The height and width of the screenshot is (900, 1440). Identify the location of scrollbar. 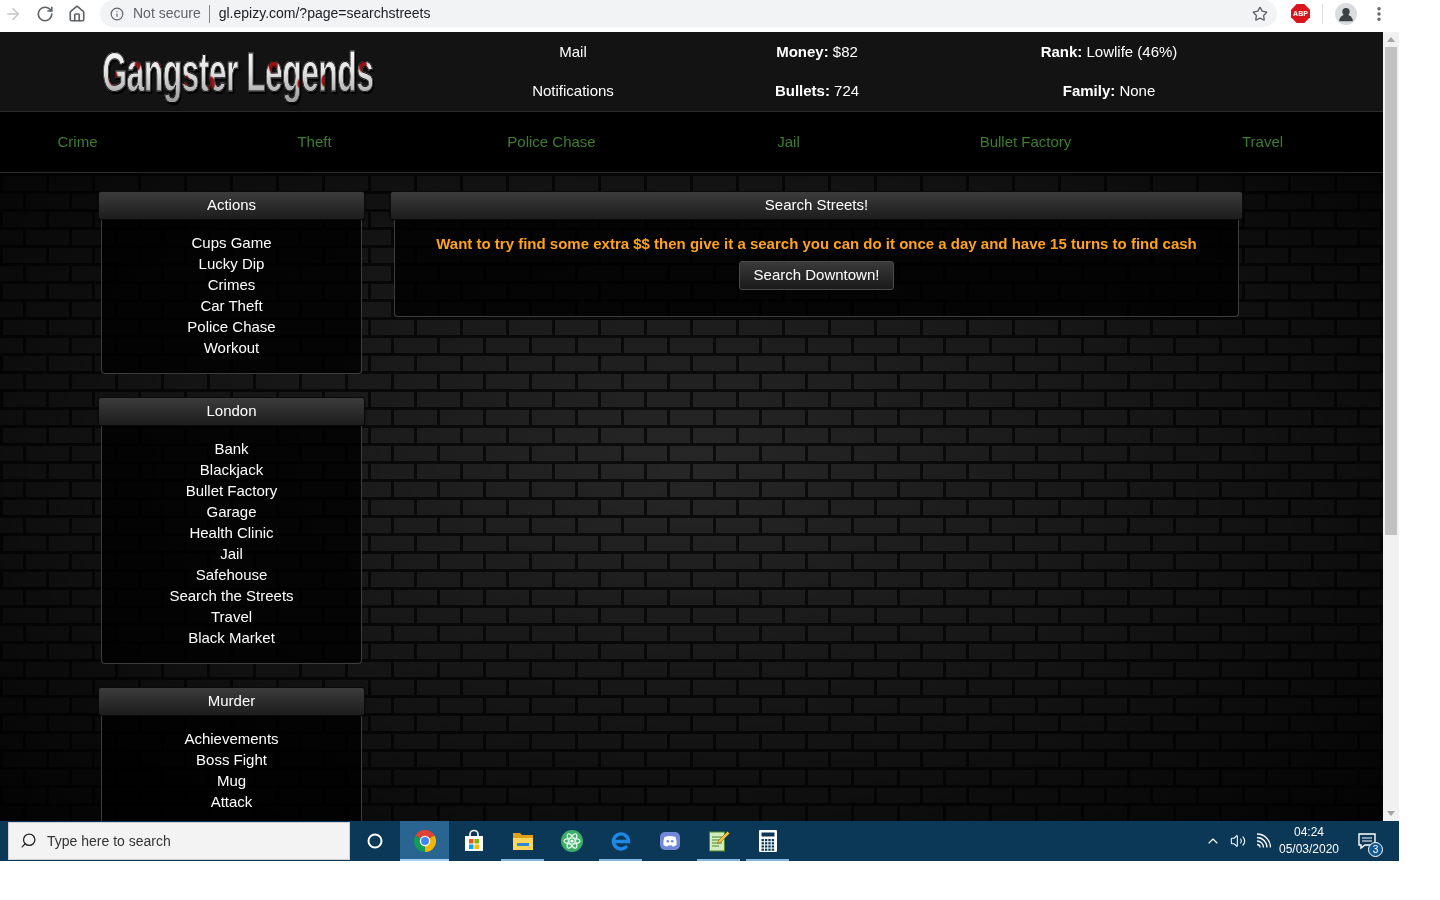
(1391, 426).